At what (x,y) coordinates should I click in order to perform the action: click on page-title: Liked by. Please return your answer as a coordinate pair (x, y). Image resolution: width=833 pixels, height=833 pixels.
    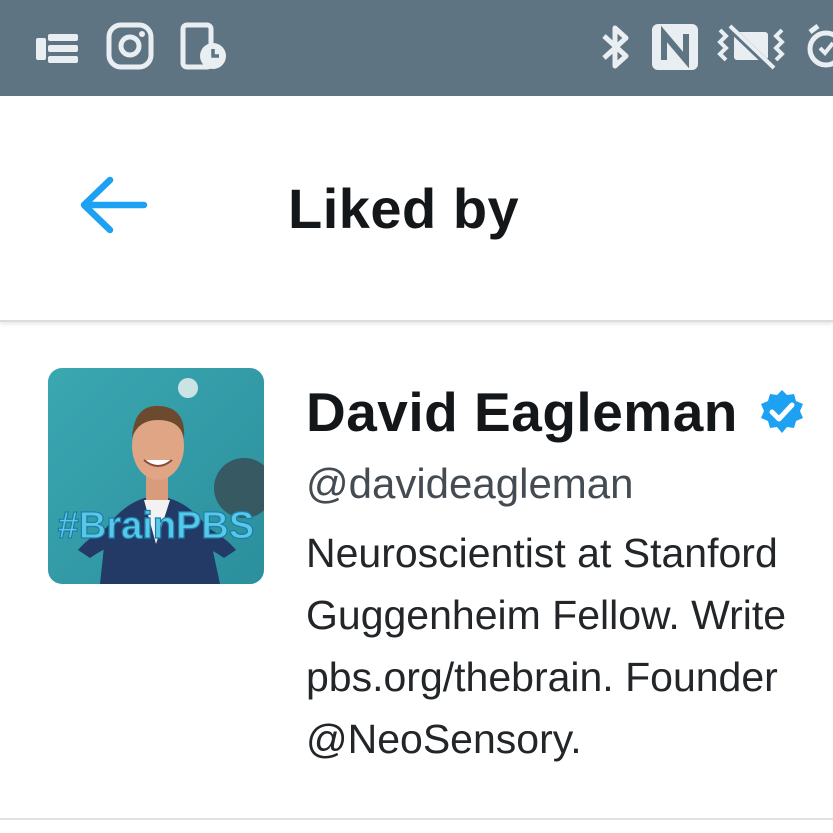
    Looking at the image, I should click on (404, 208).